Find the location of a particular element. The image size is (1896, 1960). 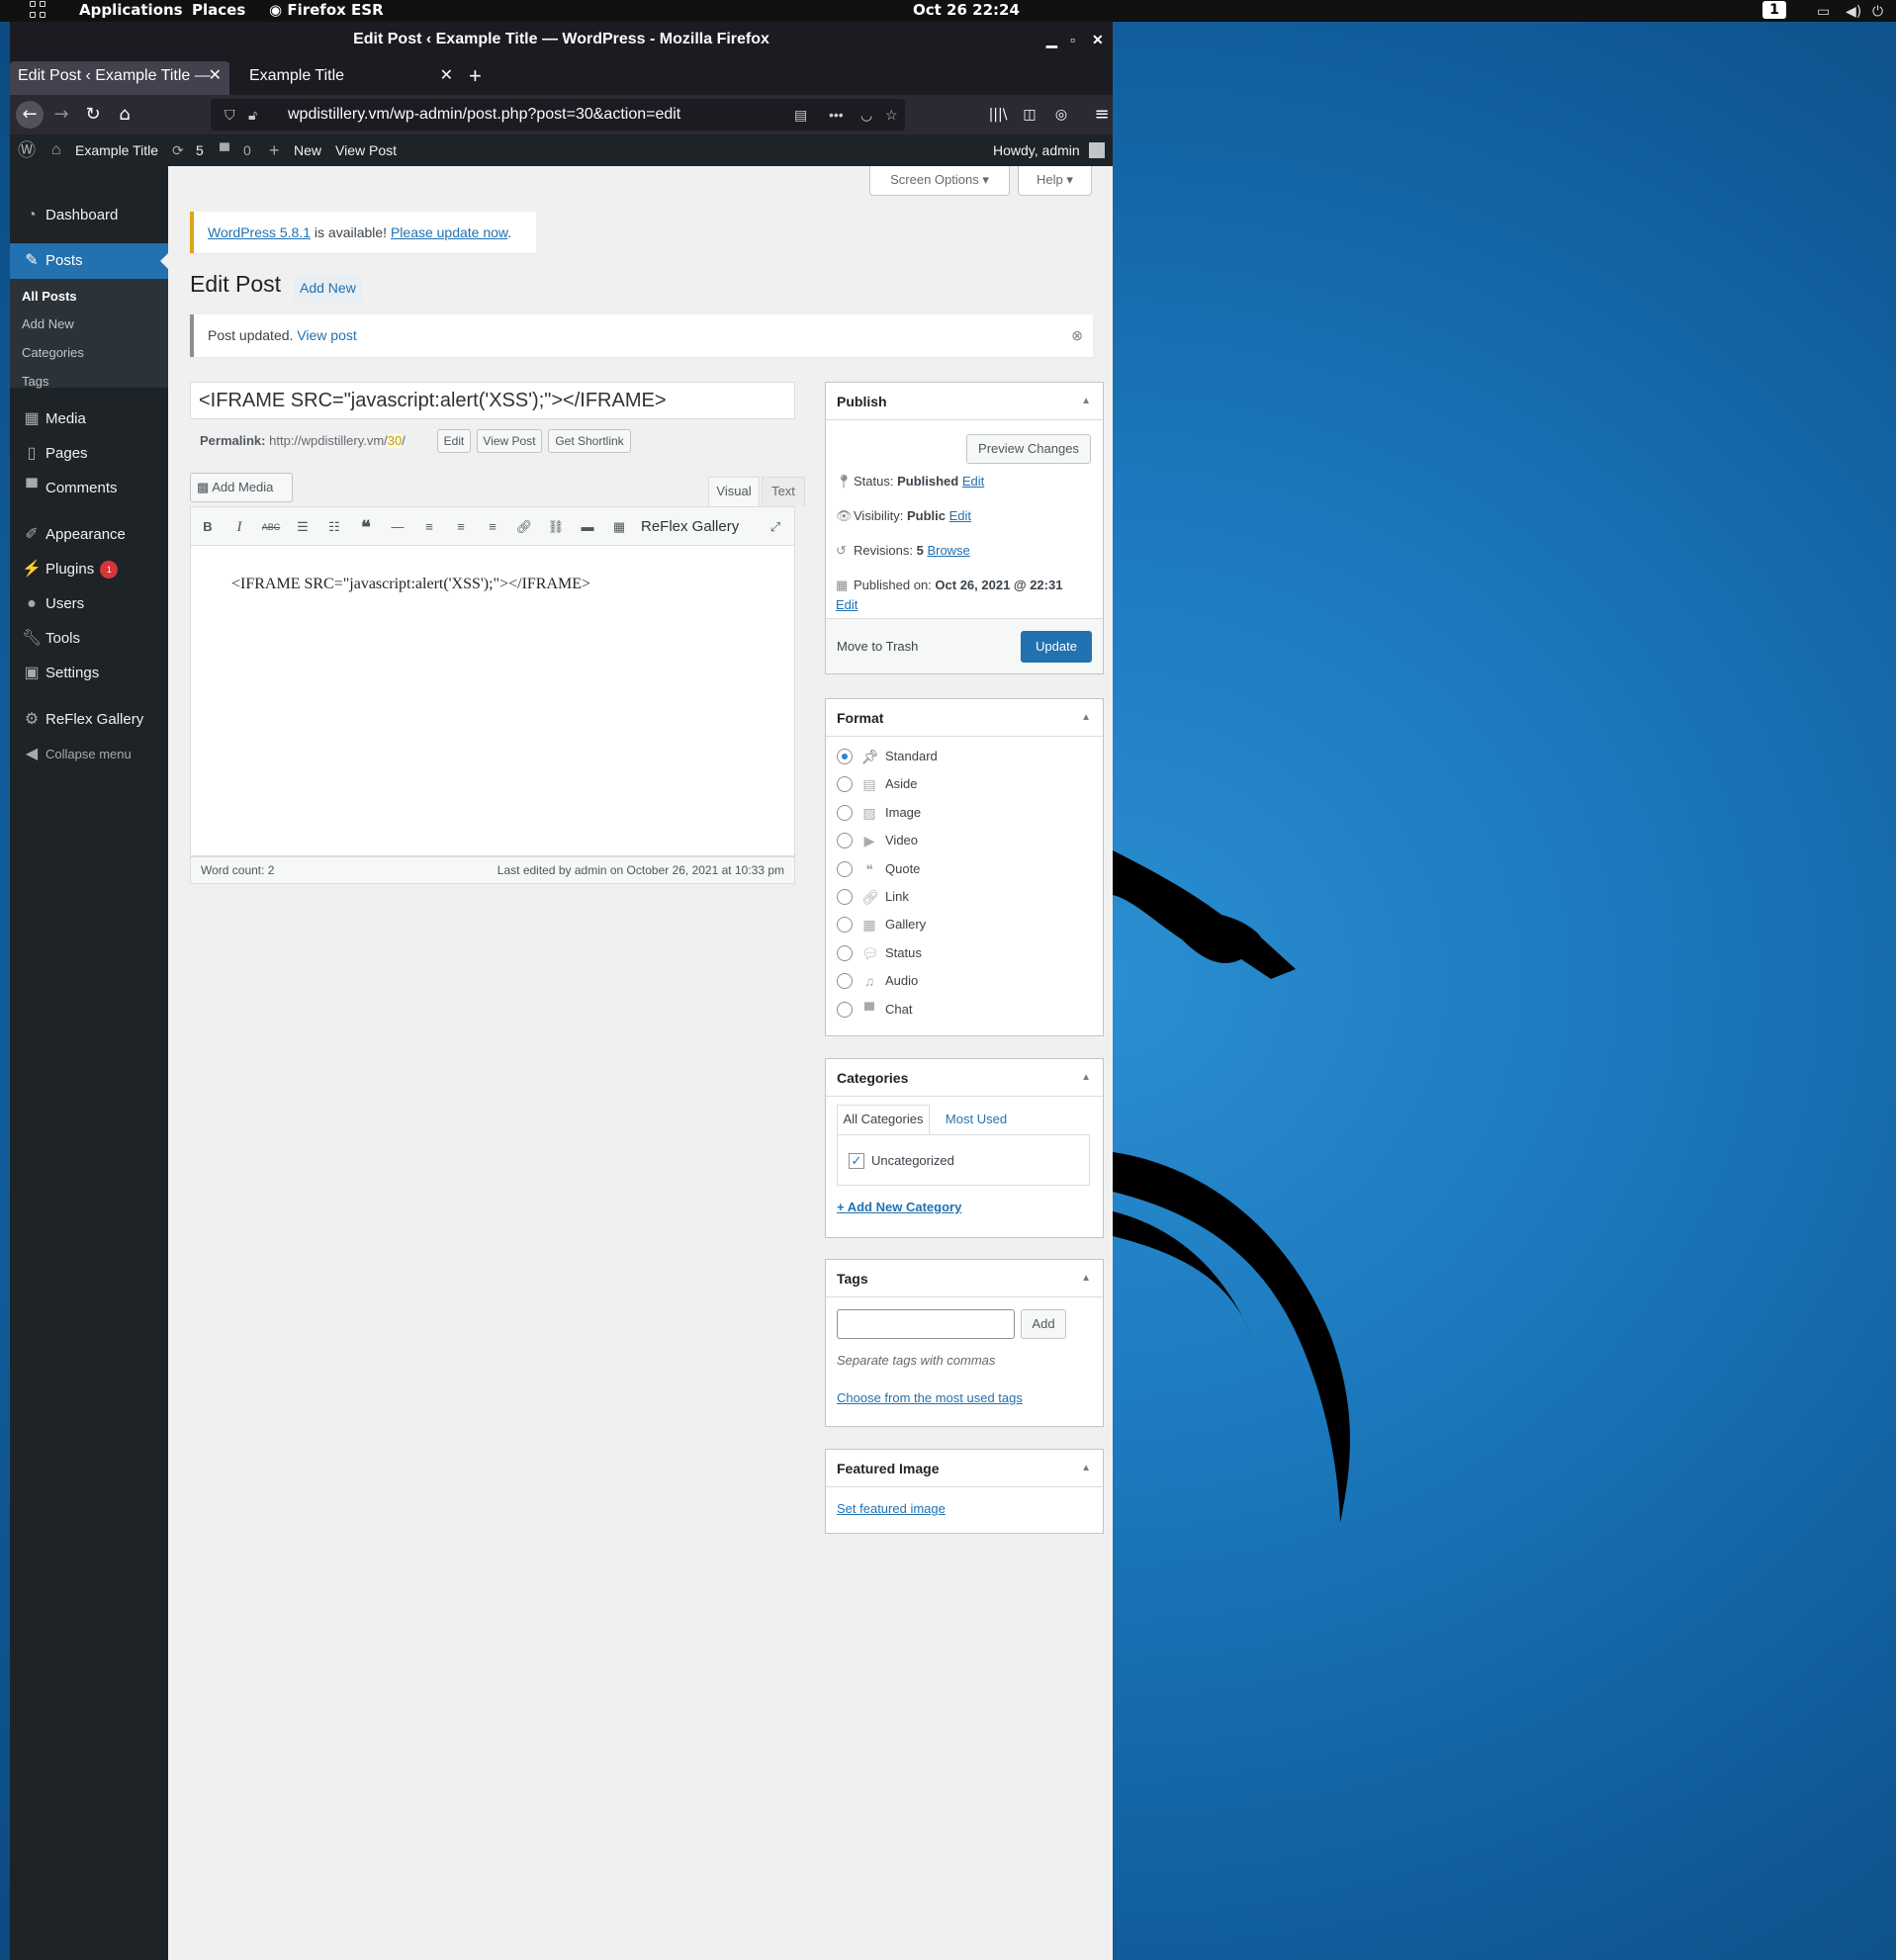

format-label-link: Link is located at coordinates (897, 897).